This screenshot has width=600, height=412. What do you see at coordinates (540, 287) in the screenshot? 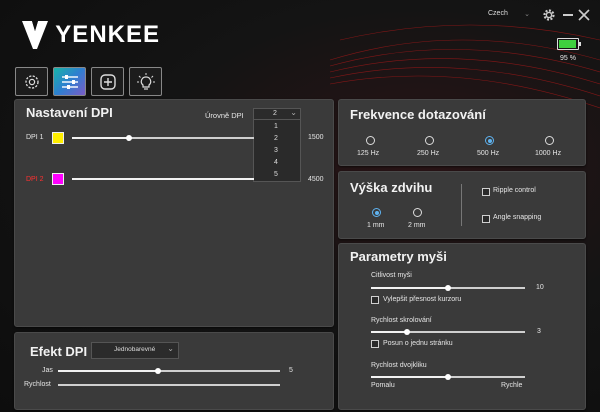
I see `sensitivity-value: 10` at bounding box center [540, 287].